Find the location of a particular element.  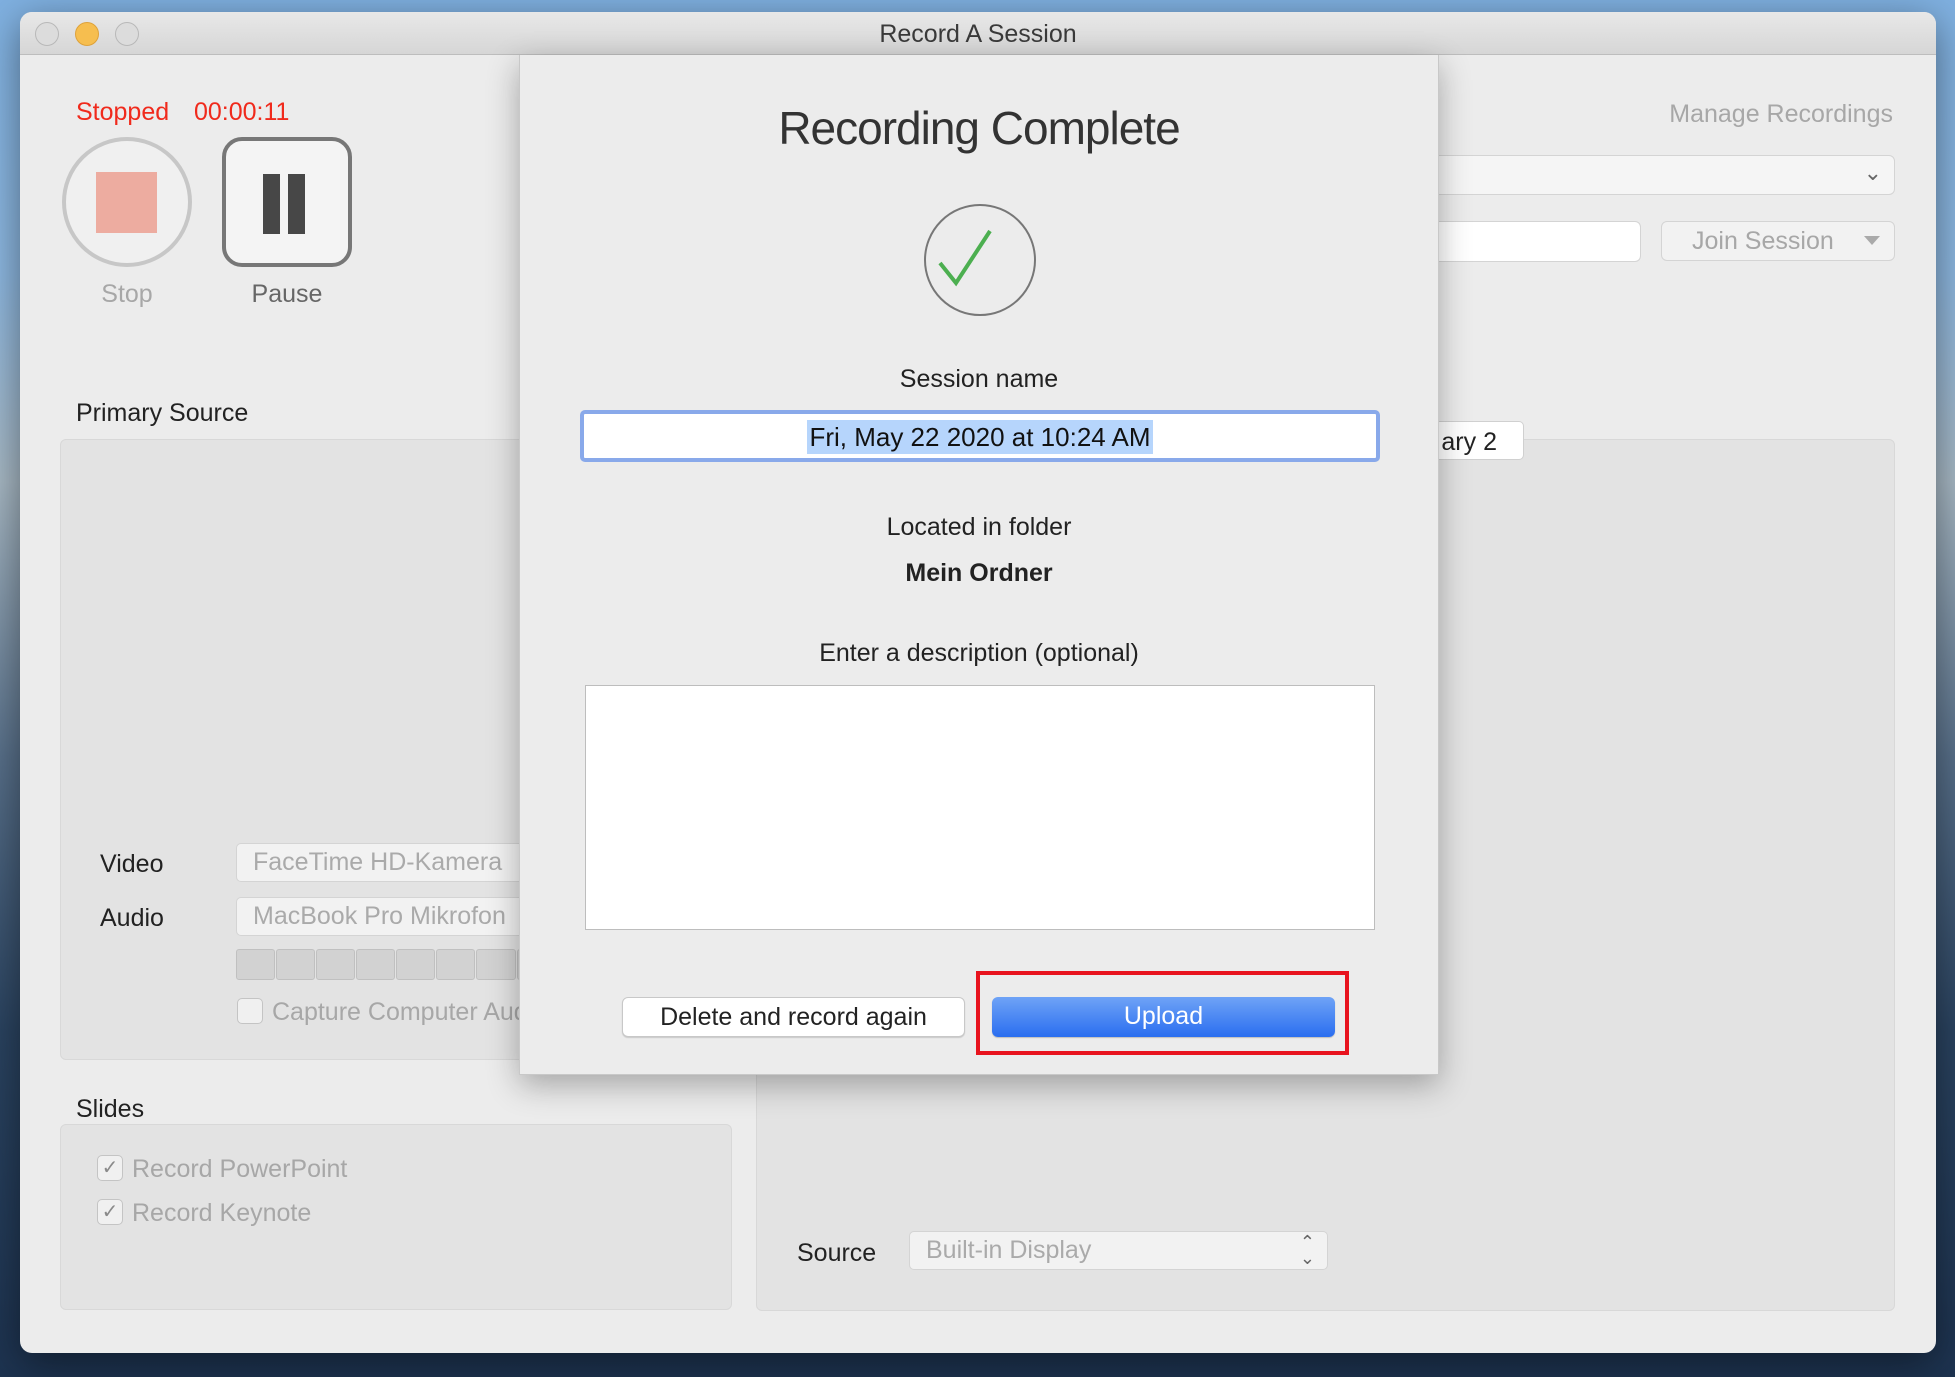

delete-and-record-again-button: Delete and record again is located at coordinates (793, 1017).